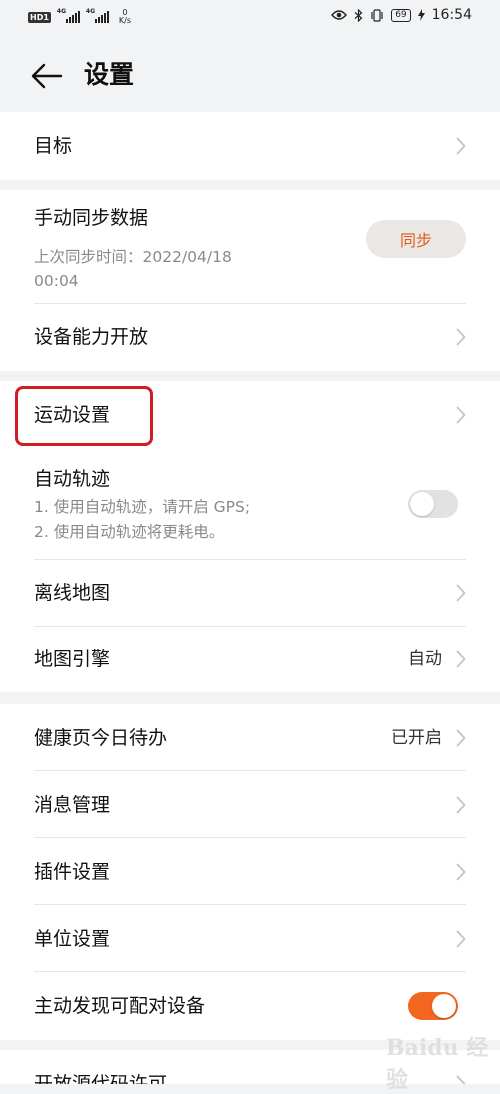 The width and height of the screenshot is (500, 1094). I want to click on auto-track-title: 自动轨迹, so click(72, 479).